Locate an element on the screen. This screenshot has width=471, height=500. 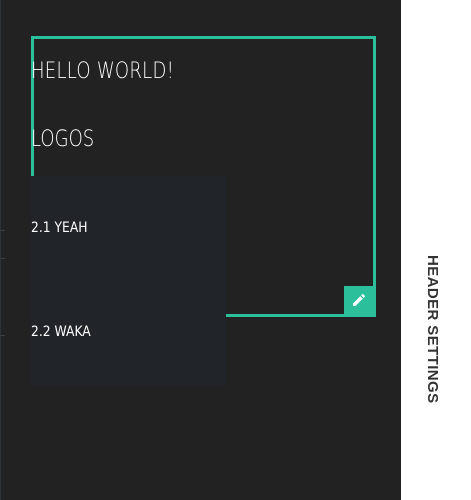
pencil-icon is located at coordinates (358, 299).